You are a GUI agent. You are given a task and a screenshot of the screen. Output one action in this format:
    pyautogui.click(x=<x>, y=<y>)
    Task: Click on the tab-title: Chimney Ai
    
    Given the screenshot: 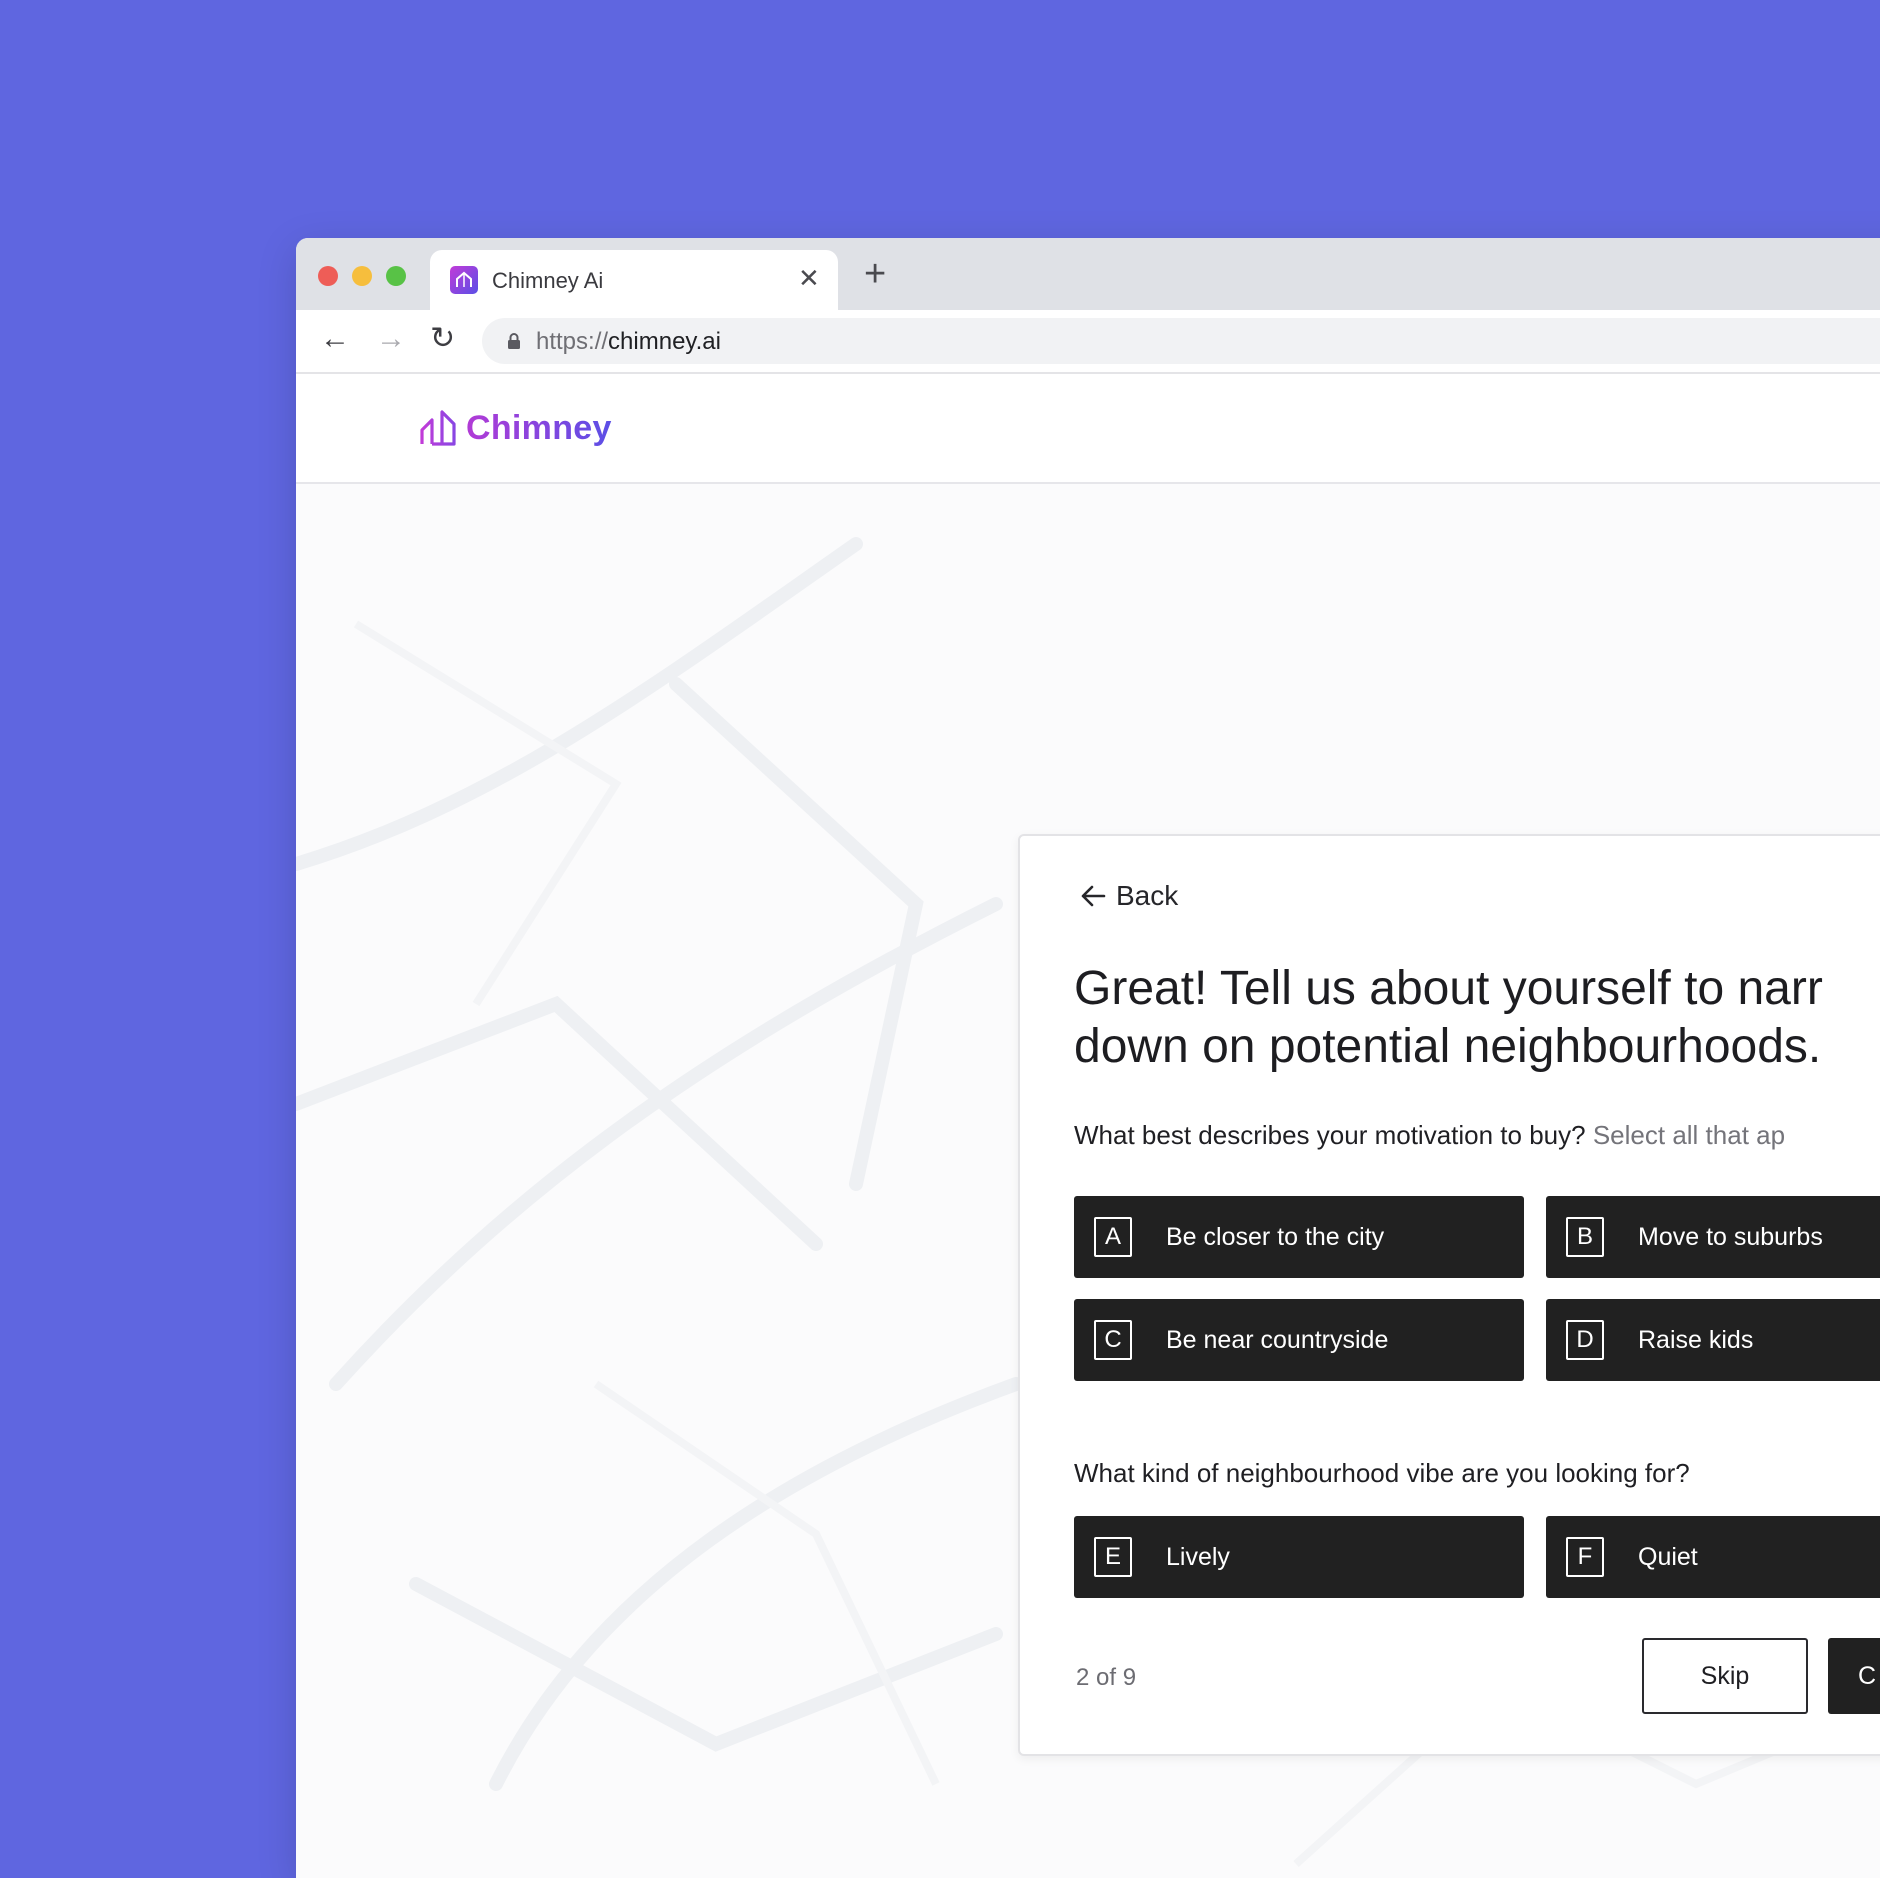 What is the action you would take?
    pyautogui.click(x=548, y=280)
    